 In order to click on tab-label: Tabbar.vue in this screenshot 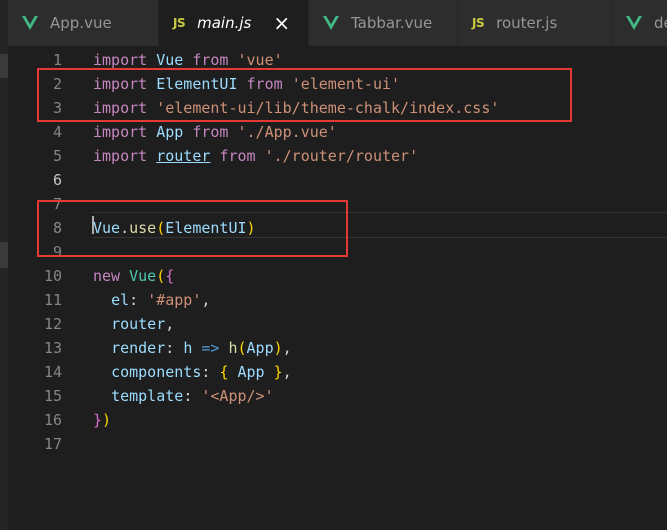, I will do `click(392, 23)`.